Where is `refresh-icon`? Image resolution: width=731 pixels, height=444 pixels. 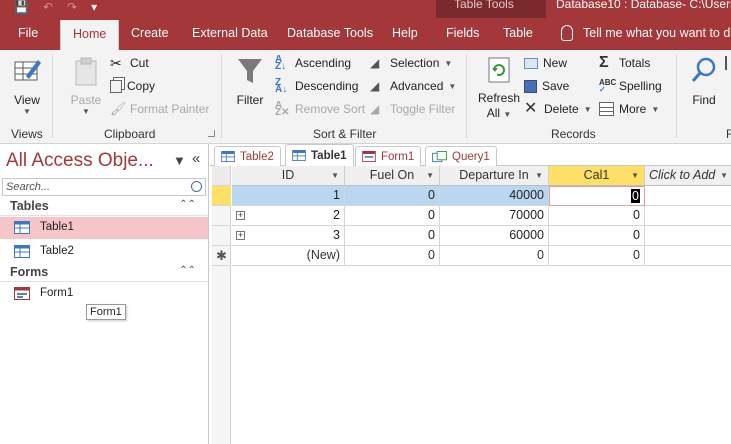 refresh-icon is located at coordinates (499, 70).